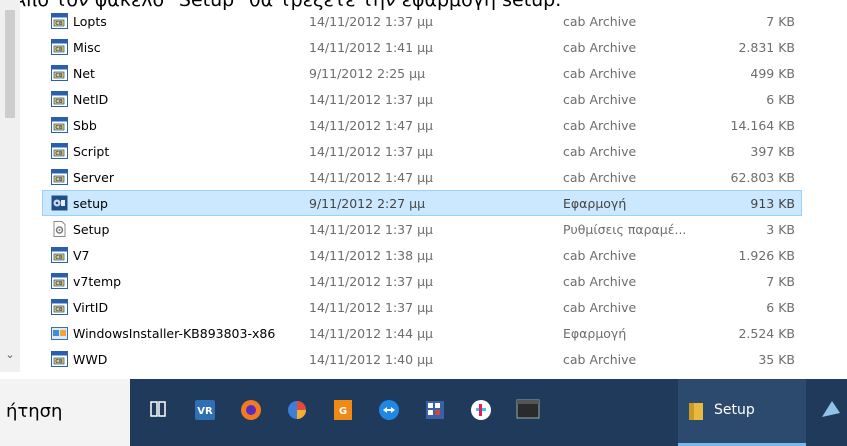 The height and width of the screenshot is (446, 847). Describe the element at coordinates (371, 125) in the screenshot. I see `file-date-modified: 14/11/2012 1:47 μμ` at that location.